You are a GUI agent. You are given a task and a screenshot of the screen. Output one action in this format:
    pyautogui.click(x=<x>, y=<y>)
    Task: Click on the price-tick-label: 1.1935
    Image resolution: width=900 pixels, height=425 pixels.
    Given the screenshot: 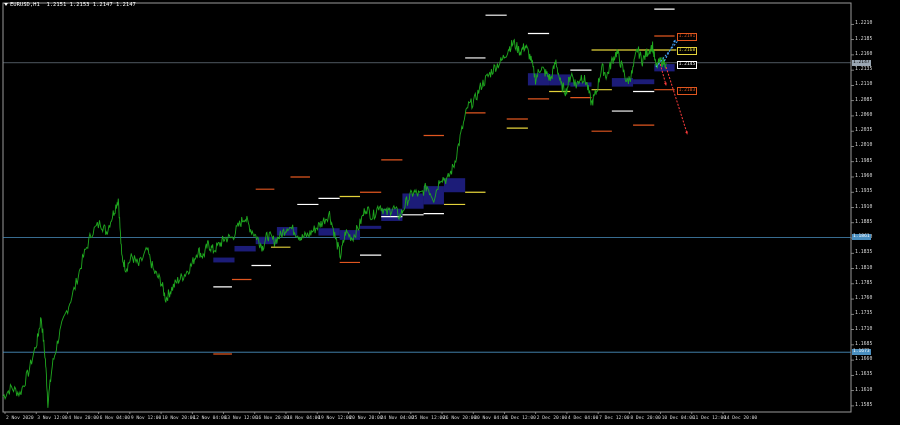 What is the action you would take?
    pyautogui.click(x=864, y=192)
    